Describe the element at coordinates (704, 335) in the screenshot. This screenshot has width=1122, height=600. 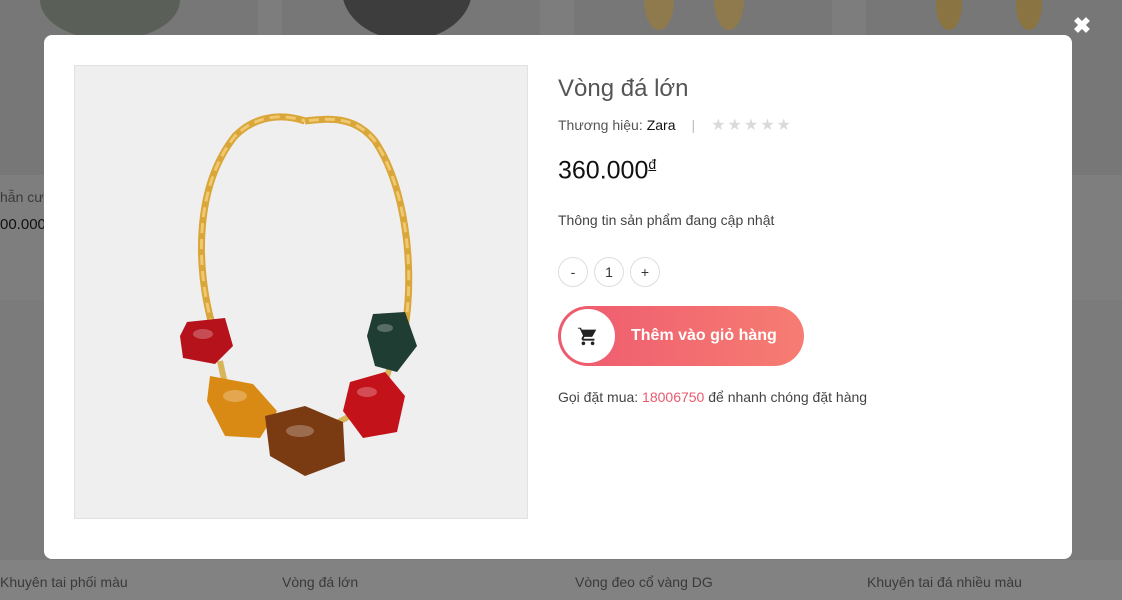
I see `add-to-cart-label: Thêm vào giỏ hàng` at that location.